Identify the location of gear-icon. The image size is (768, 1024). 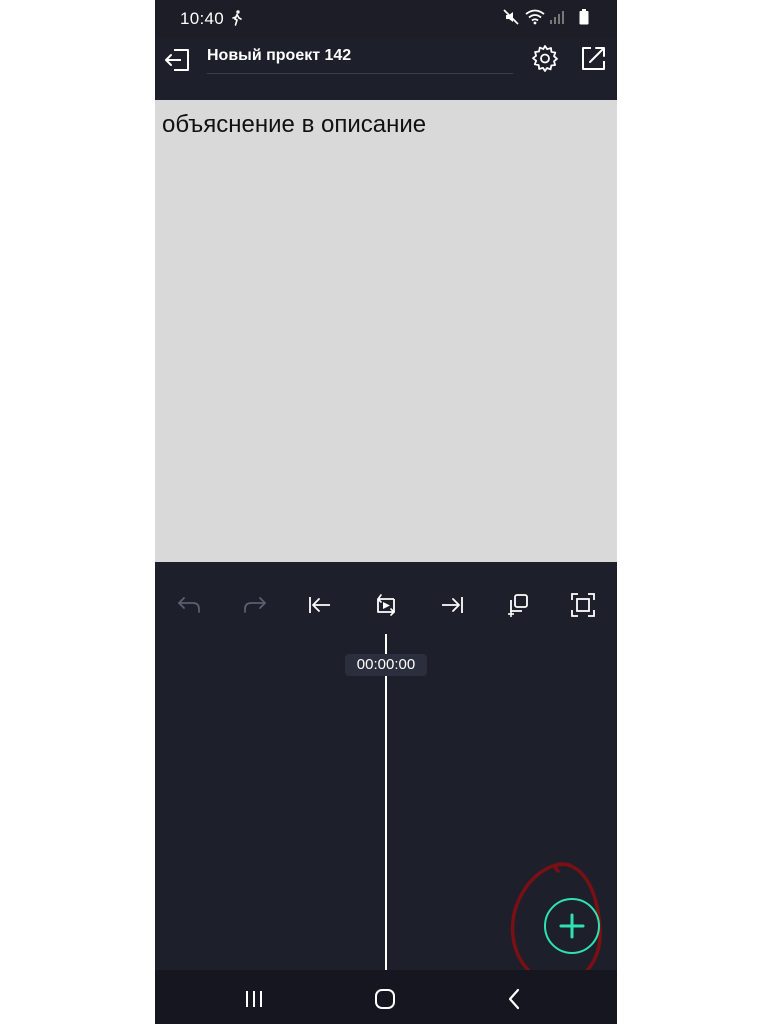
(545, 58).